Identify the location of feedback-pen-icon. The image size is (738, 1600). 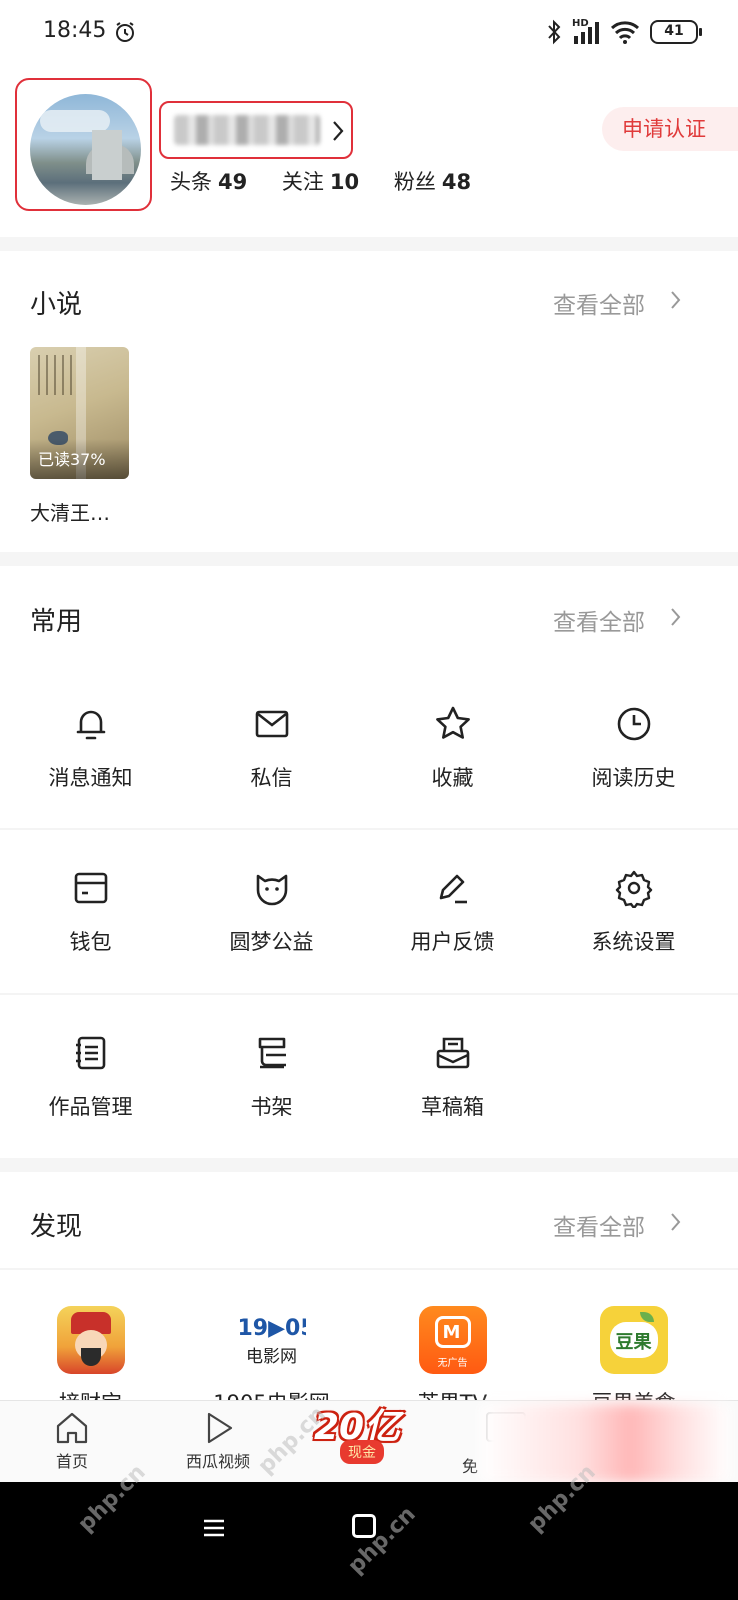
(453, 889).